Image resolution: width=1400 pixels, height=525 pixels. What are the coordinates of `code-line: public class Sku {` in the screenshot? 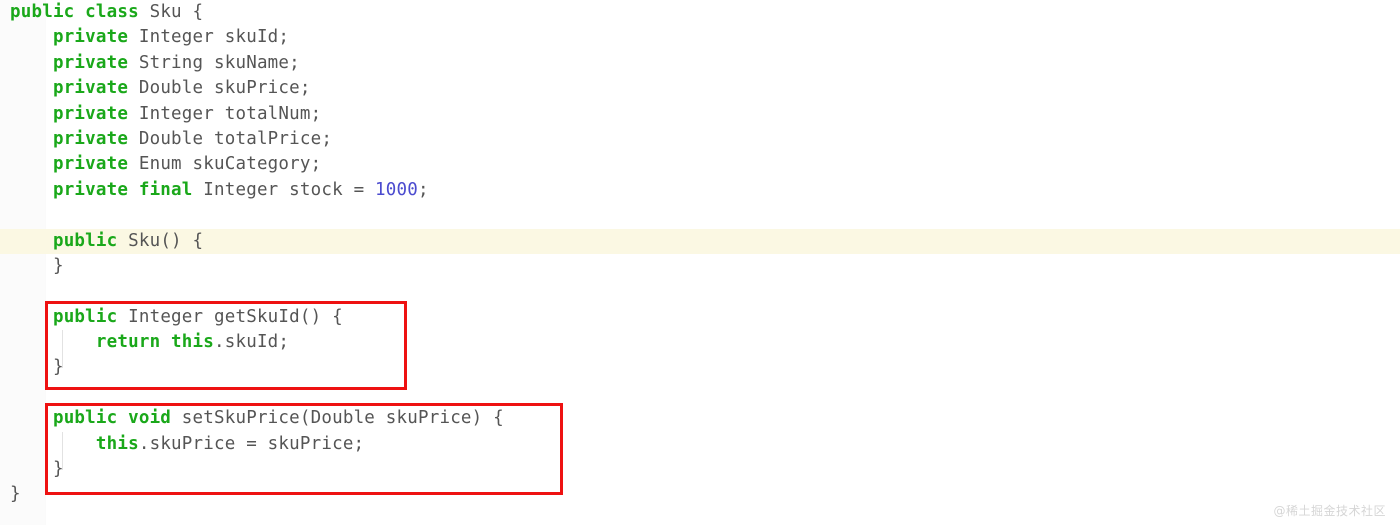 It's located at (700, 12).